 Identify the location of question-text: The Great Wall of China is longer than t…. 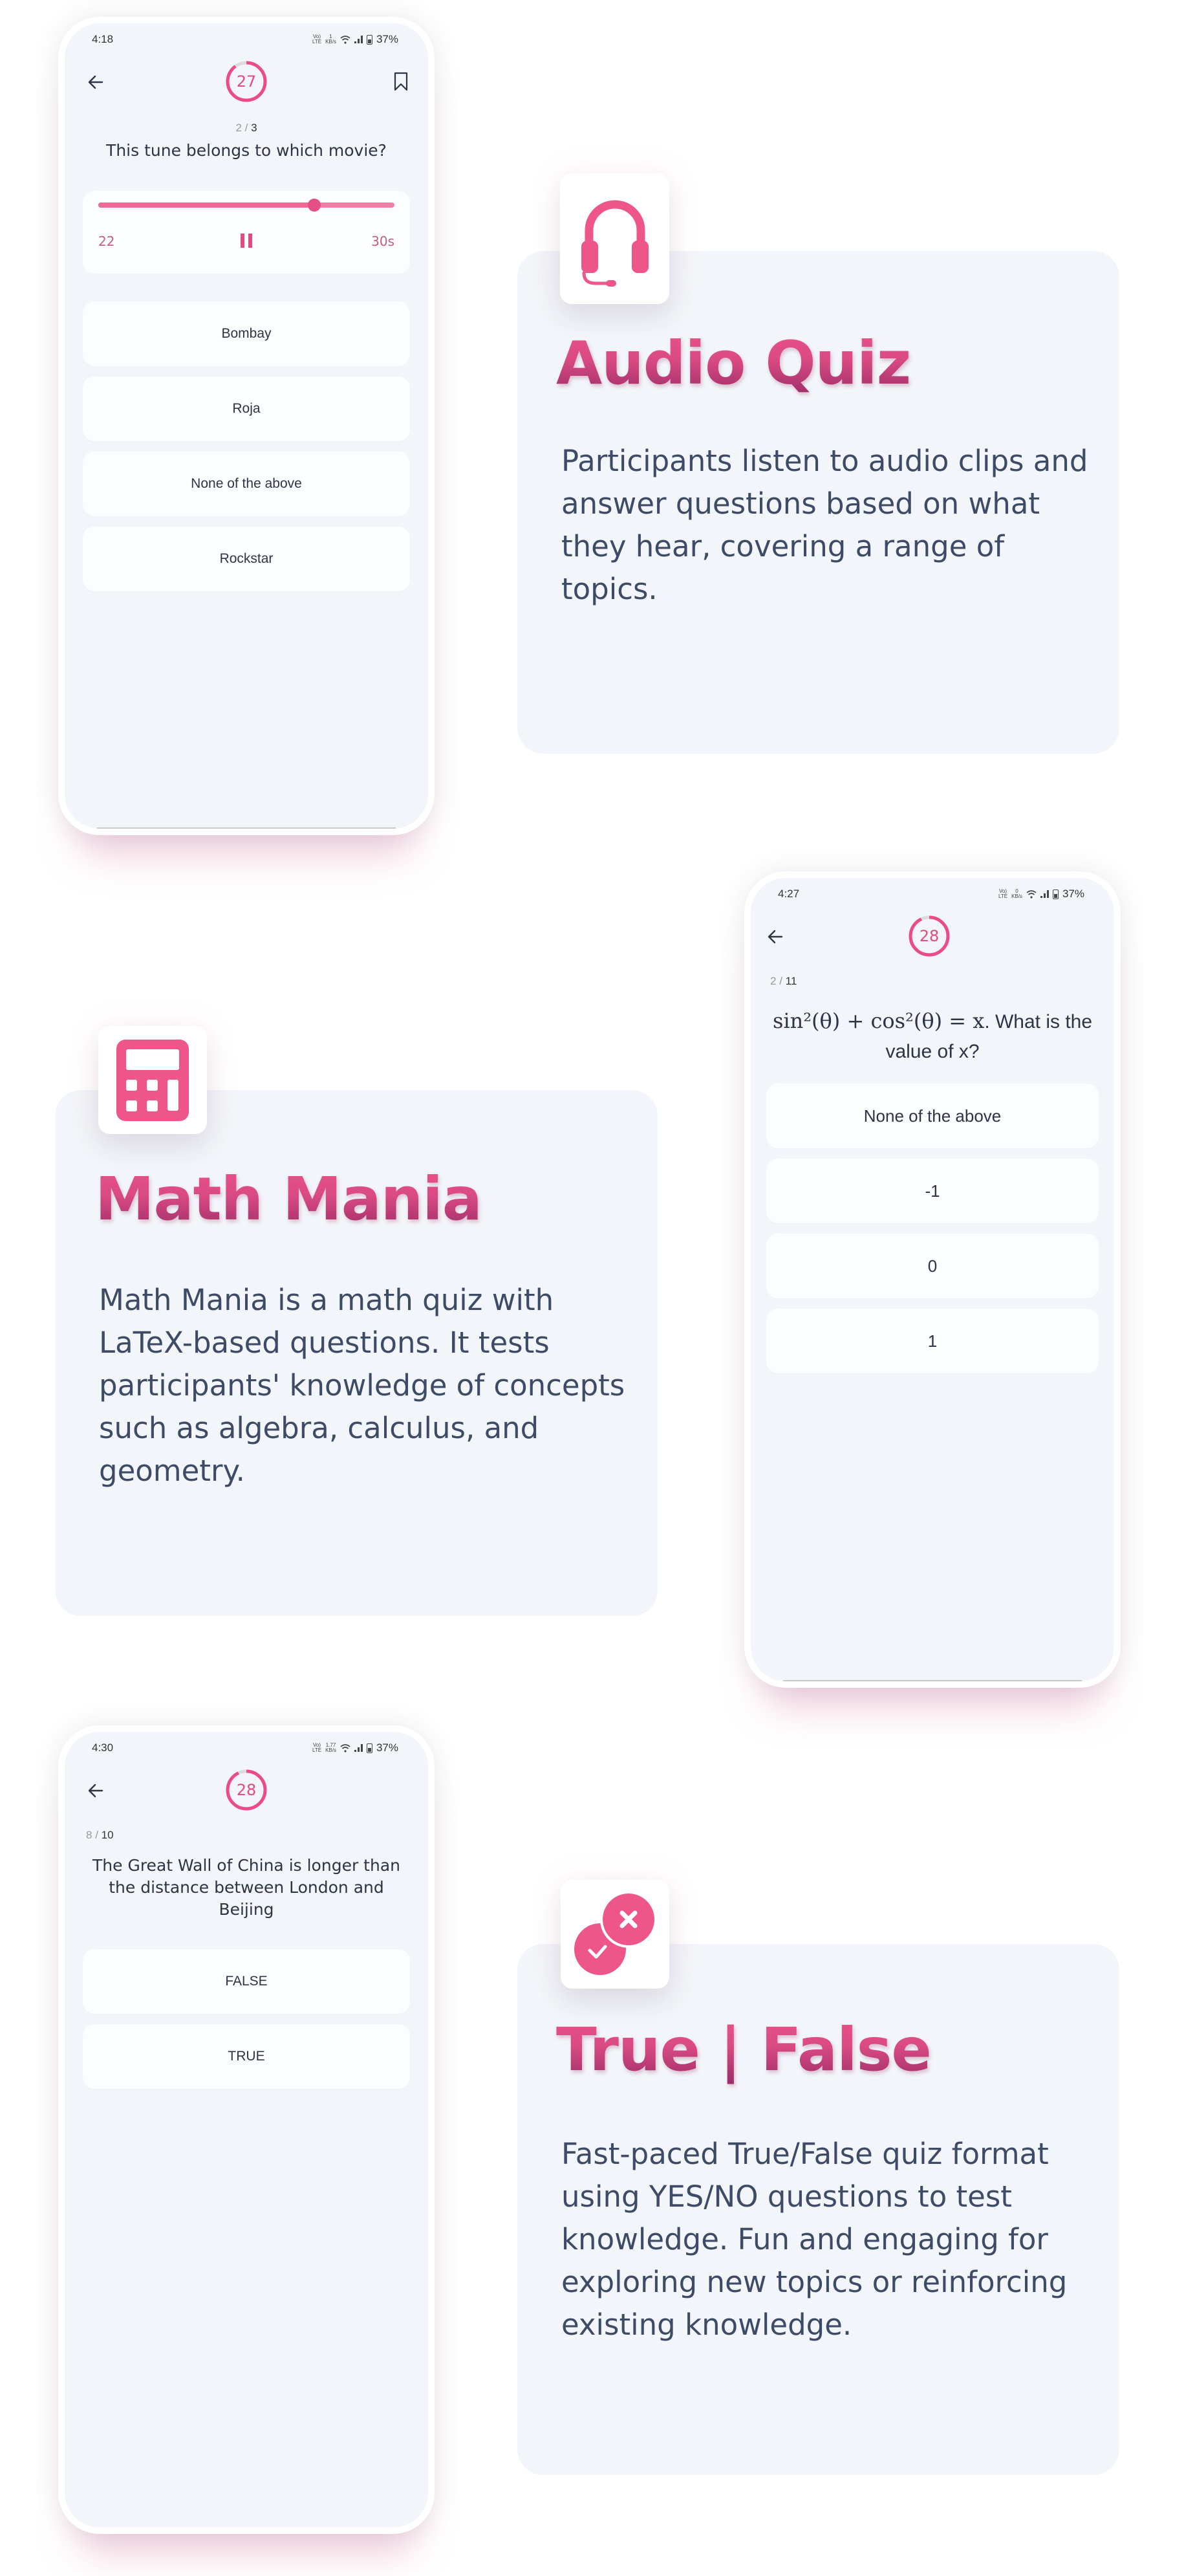
(246, 1887).